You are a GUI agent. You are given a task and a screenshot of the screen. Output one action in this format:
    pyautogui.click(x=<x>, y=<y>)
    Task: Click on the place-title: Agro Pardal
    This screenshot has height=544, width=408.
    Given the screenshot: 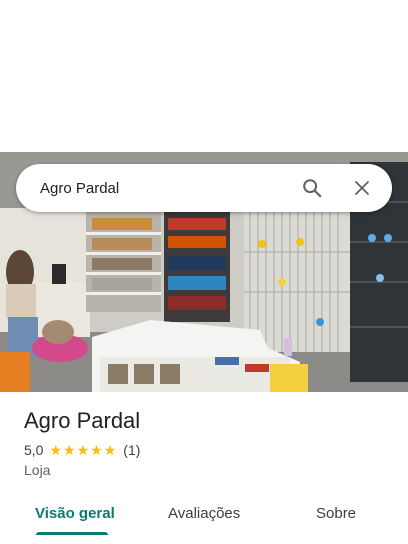 What is the action you would take?
    pyautogui.click(x=82, y=420)
    